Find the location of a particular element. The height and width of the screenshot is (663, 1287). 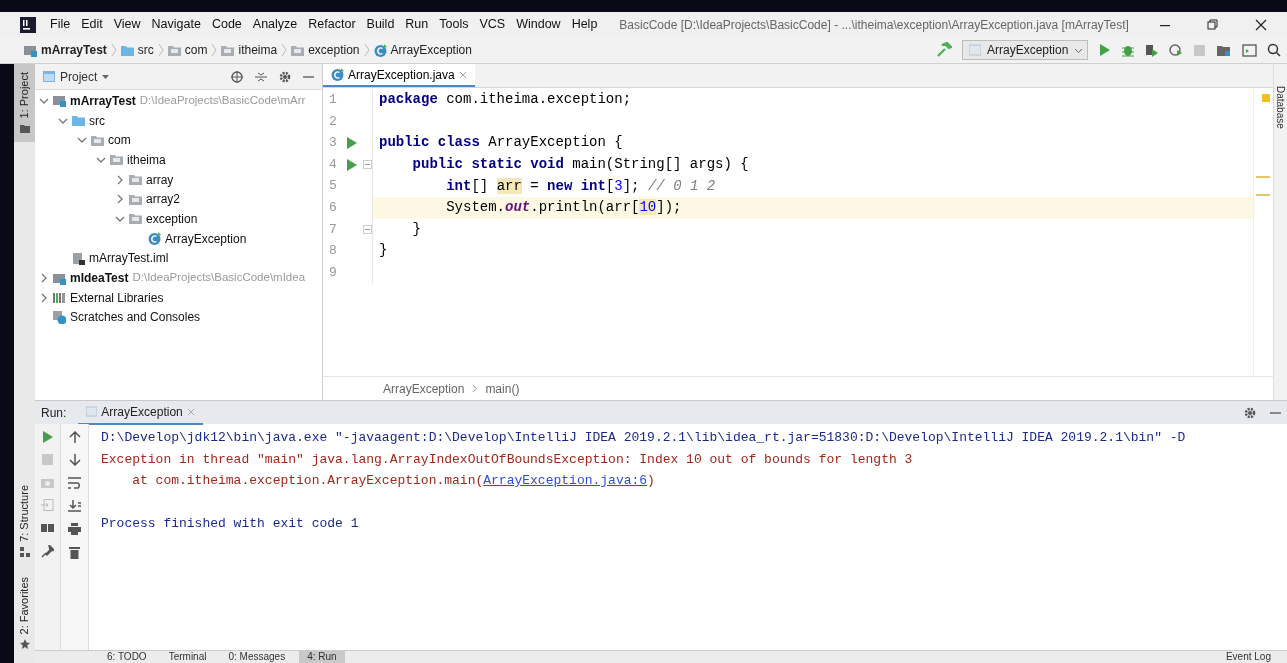

tree-item: com is located at coordinates (119, 140).